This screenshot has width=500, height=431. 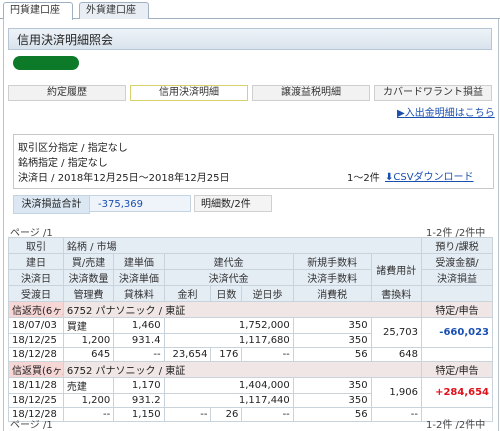 What do you see at coordinates (250, 39) in the screenshot?
I see `page-title: 信用決済明細照会` at bounding box center [250, 39].